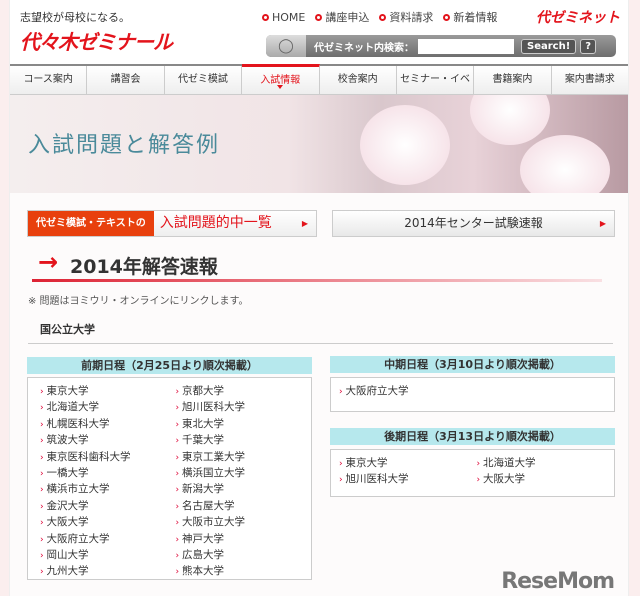 This screenshot has height=596, width=640. I want to click on brand-logo: 代ゼミネット, so click(578, 17).